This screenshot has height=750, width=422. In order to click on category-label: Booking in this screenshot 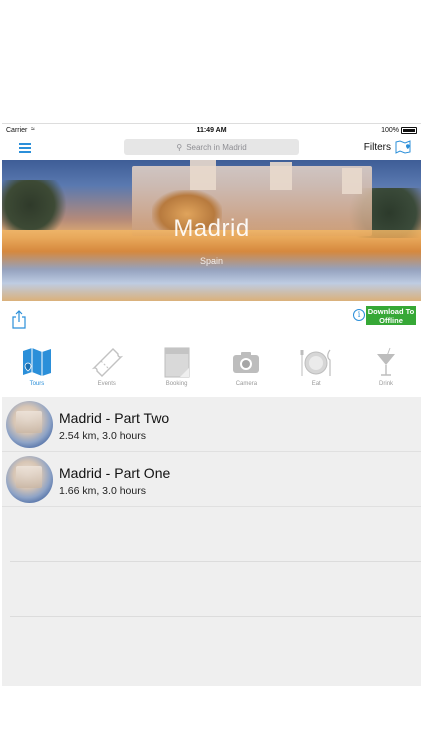, I will do `click(176, 384)`.